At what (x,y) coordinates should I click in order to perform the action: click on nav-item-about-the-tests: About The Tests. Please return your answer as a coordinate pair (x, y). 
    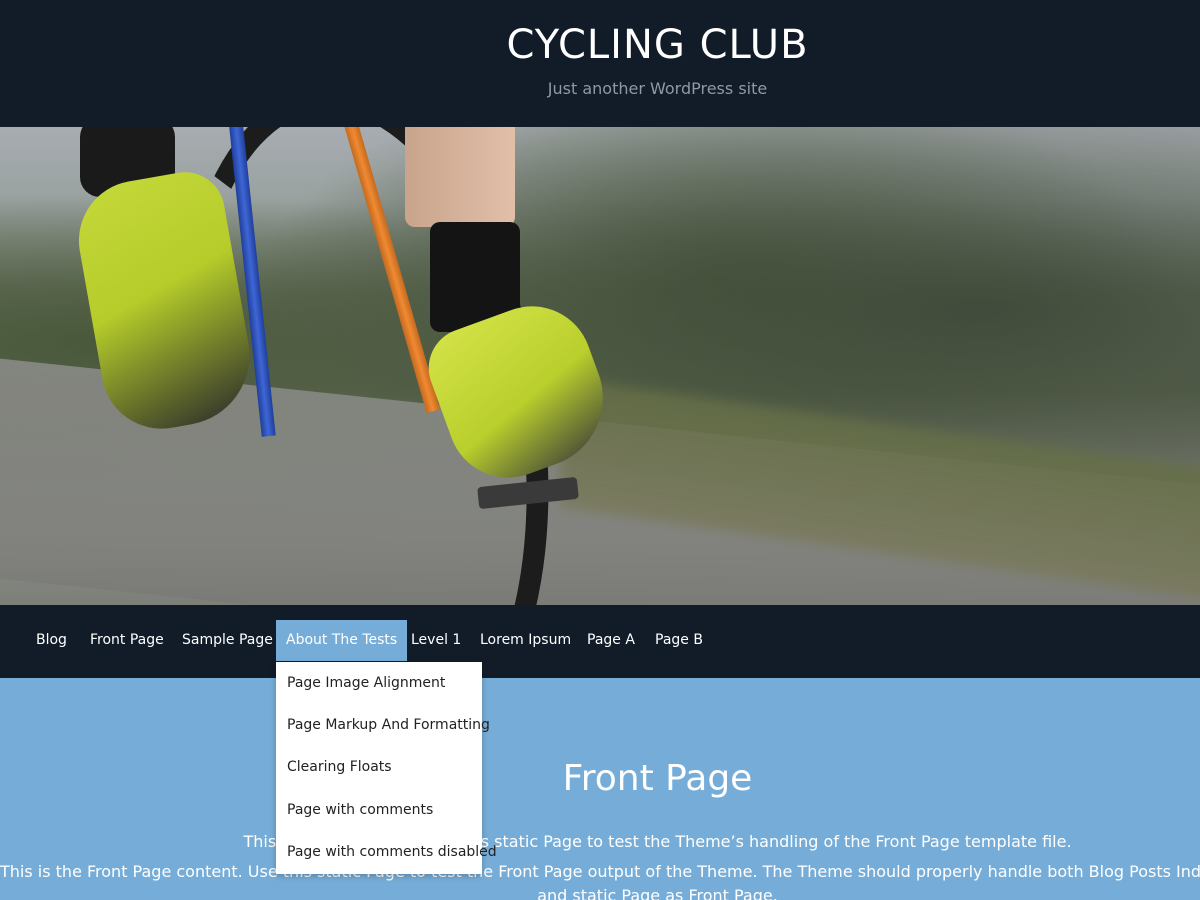
    Looking at the image, I should click on (342, 640).